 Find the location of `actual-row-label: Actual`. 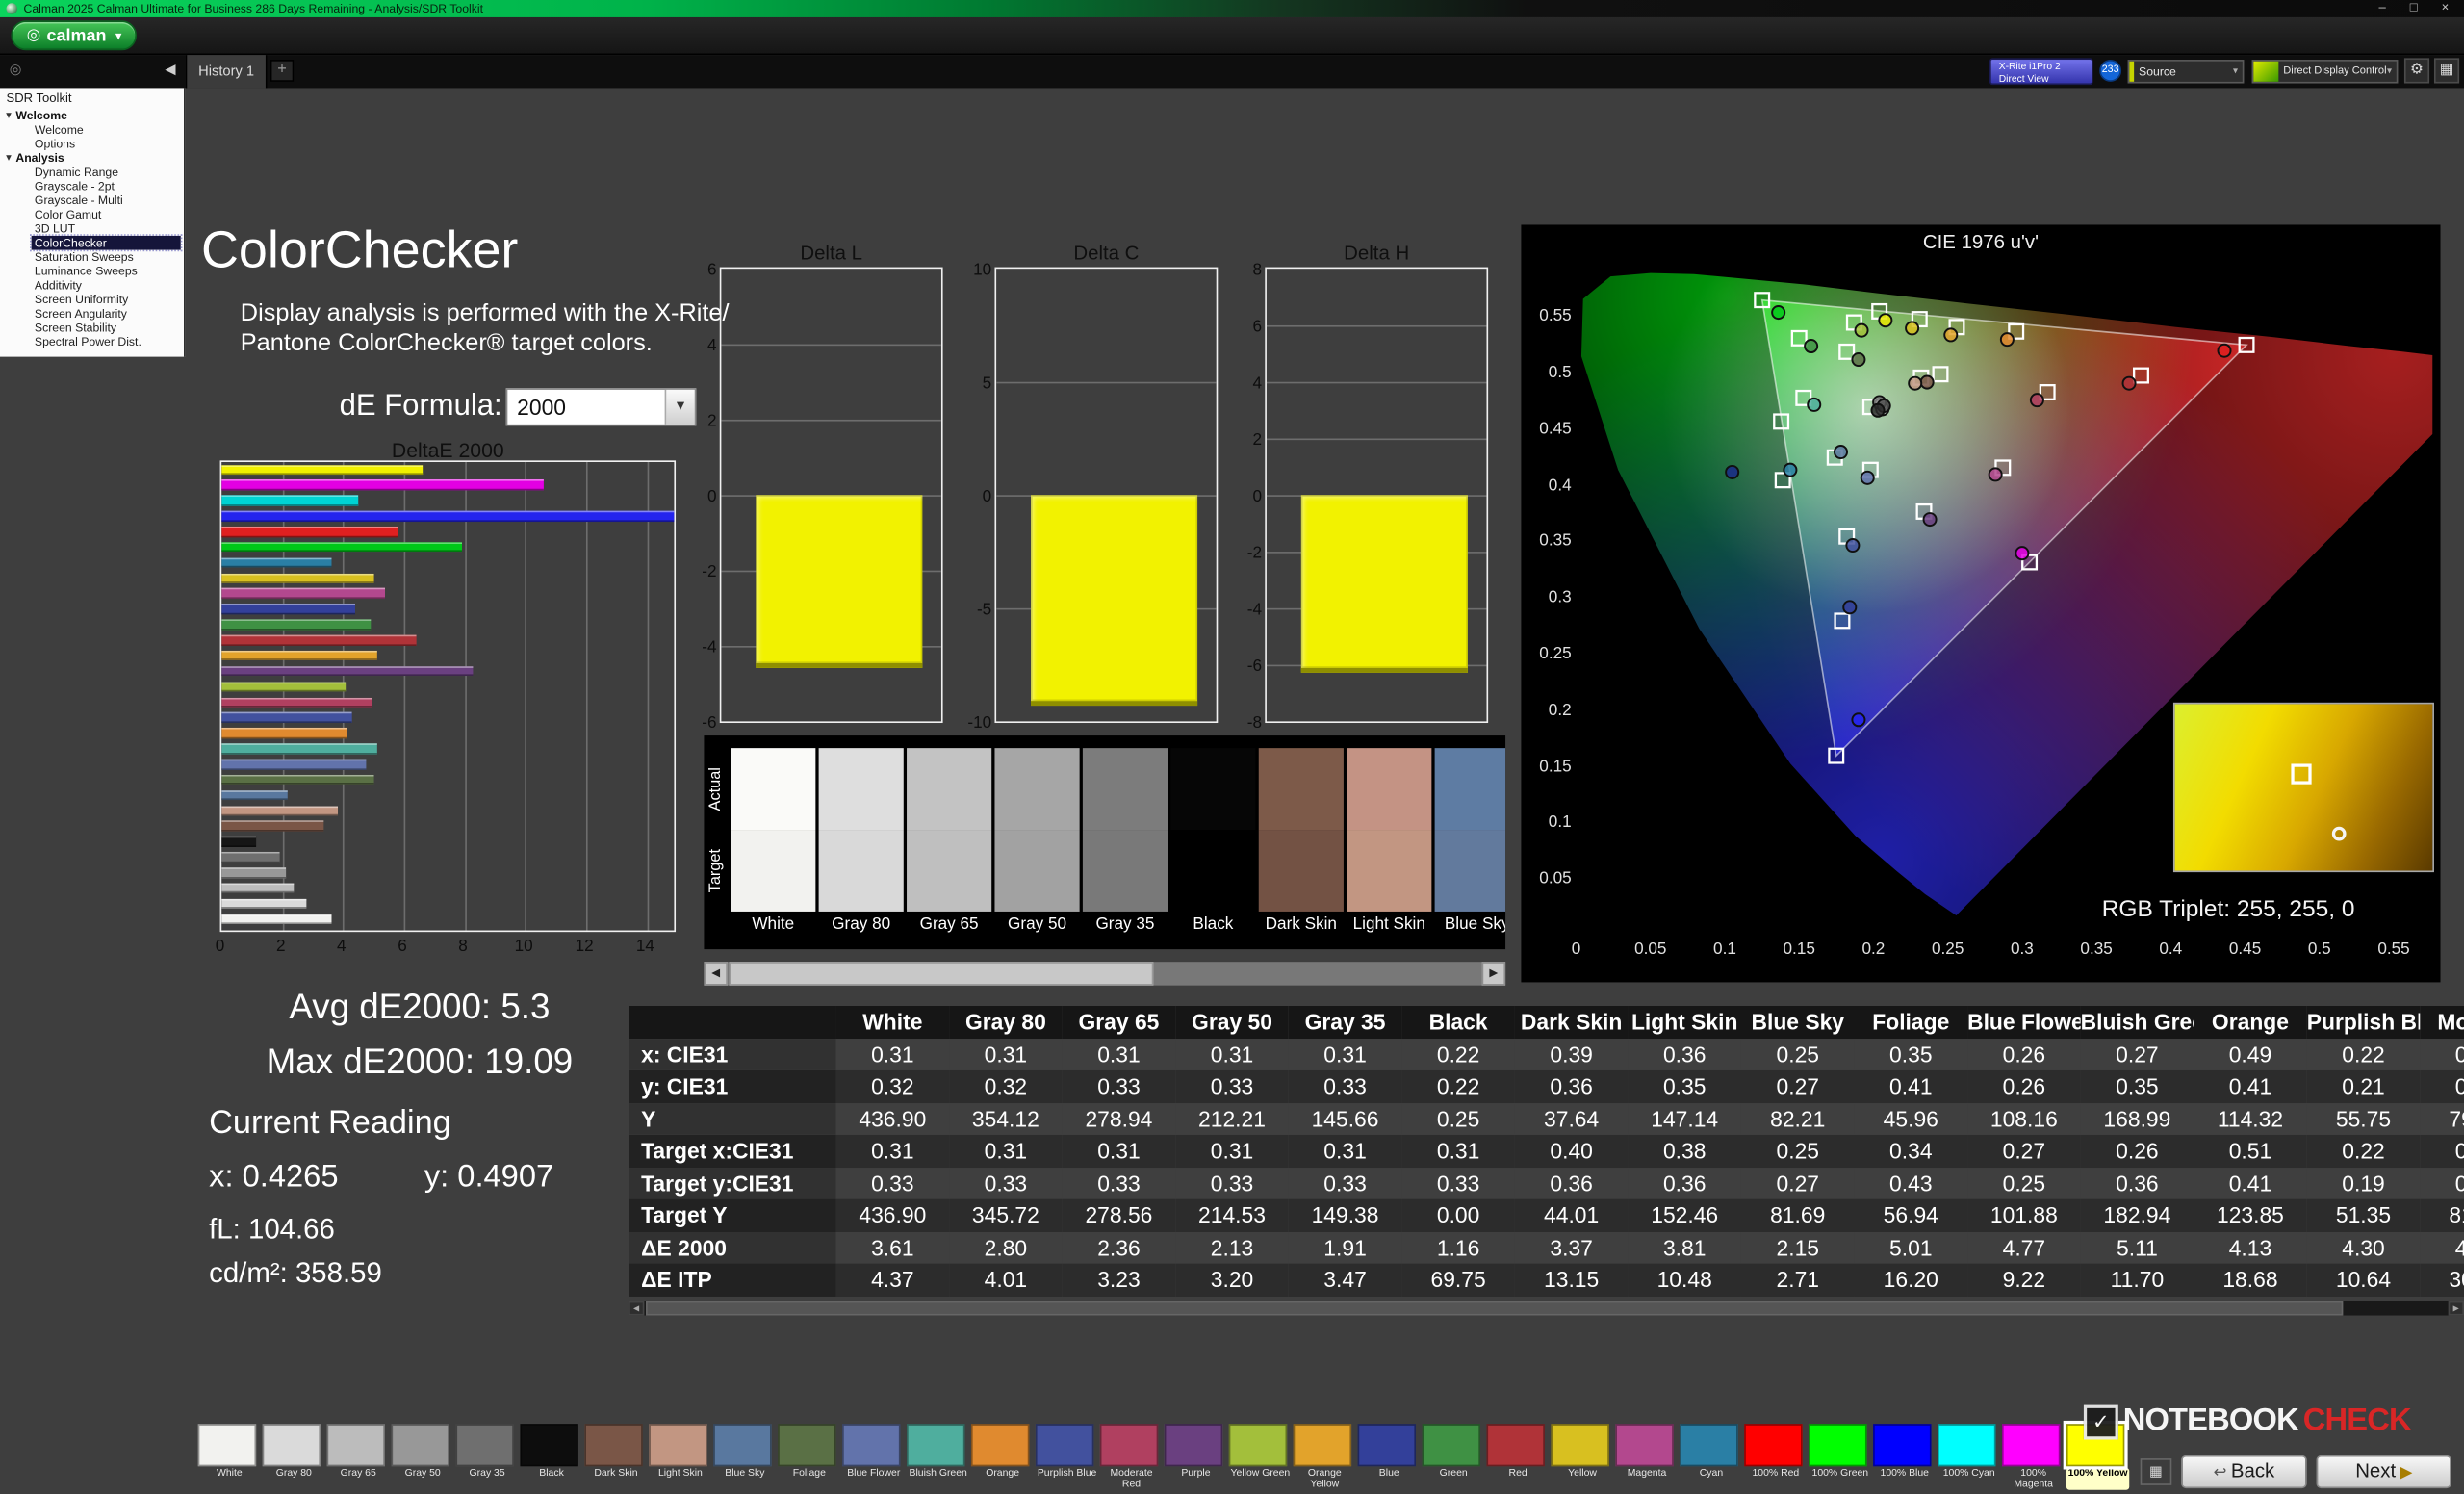

actual-row-label: Actual is located at coordinates (715, 788).